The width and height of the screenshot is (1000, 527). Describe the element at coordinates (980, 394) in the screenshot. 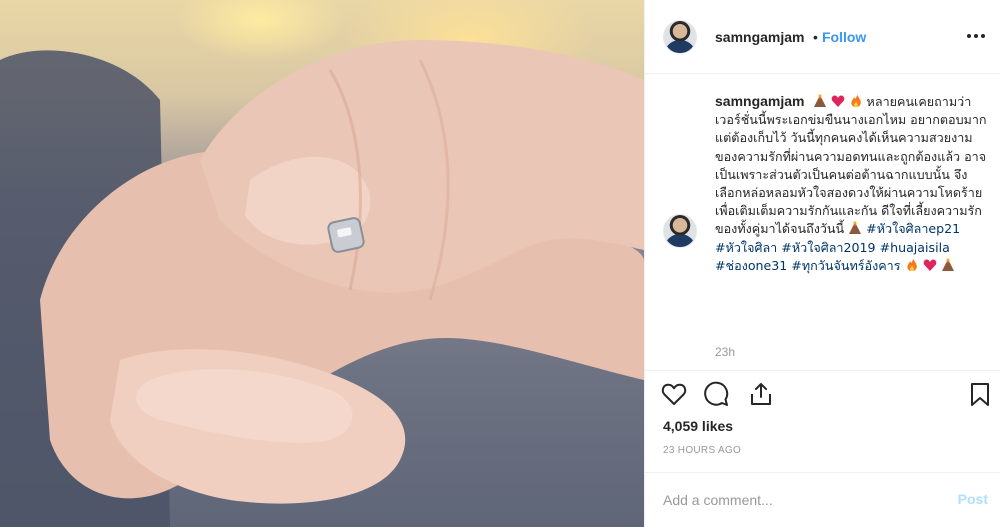

I see `bookmark-icon` at that location.